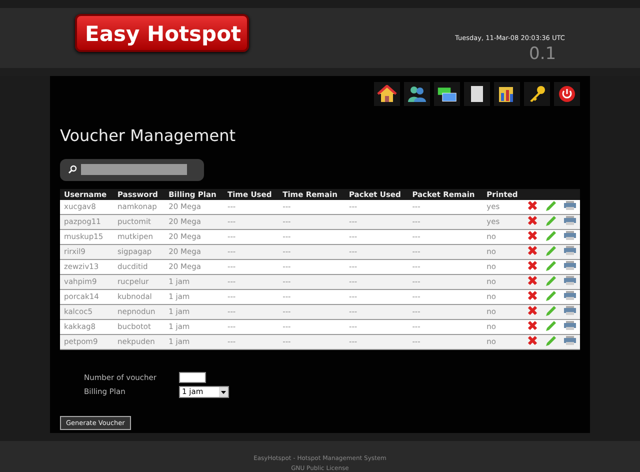  I want to click on pencil-icon, so click(550, 206).